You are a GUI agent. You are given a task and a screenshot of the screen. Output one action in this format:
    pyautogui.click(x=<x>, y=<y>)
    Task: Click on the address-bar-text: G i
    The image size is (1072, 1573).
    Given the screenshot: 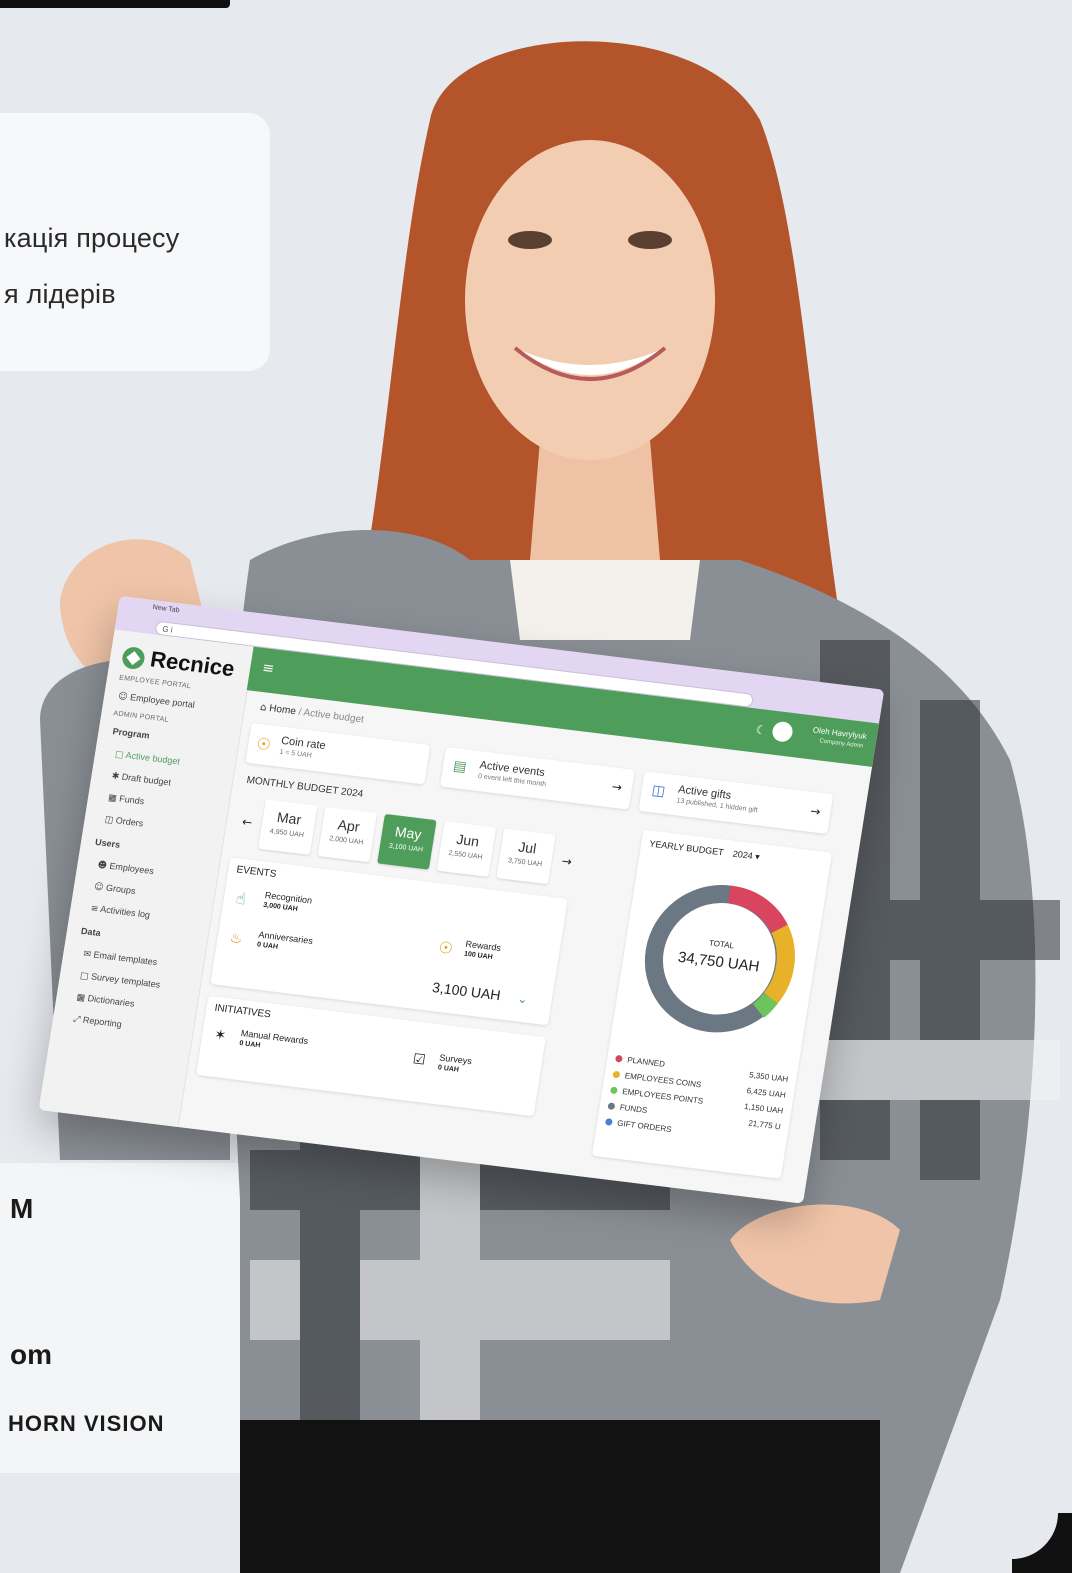 What is the action you would take?
    pyautogui.click(x=167, y=629)
    